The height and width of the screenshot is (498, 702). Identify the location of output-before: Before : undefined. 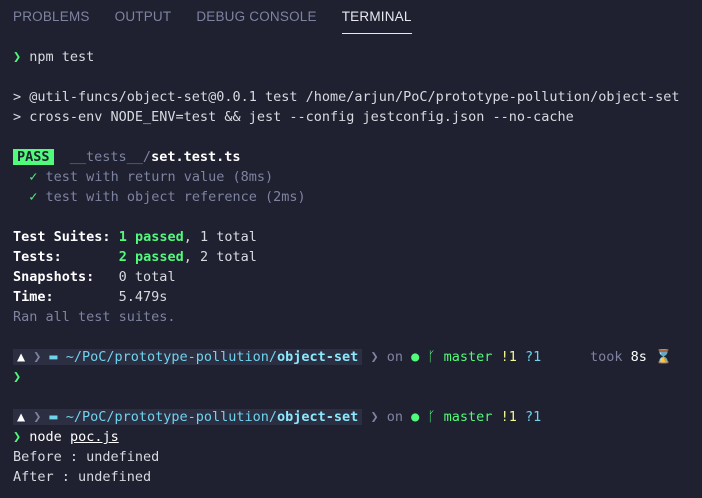
(86, 457).